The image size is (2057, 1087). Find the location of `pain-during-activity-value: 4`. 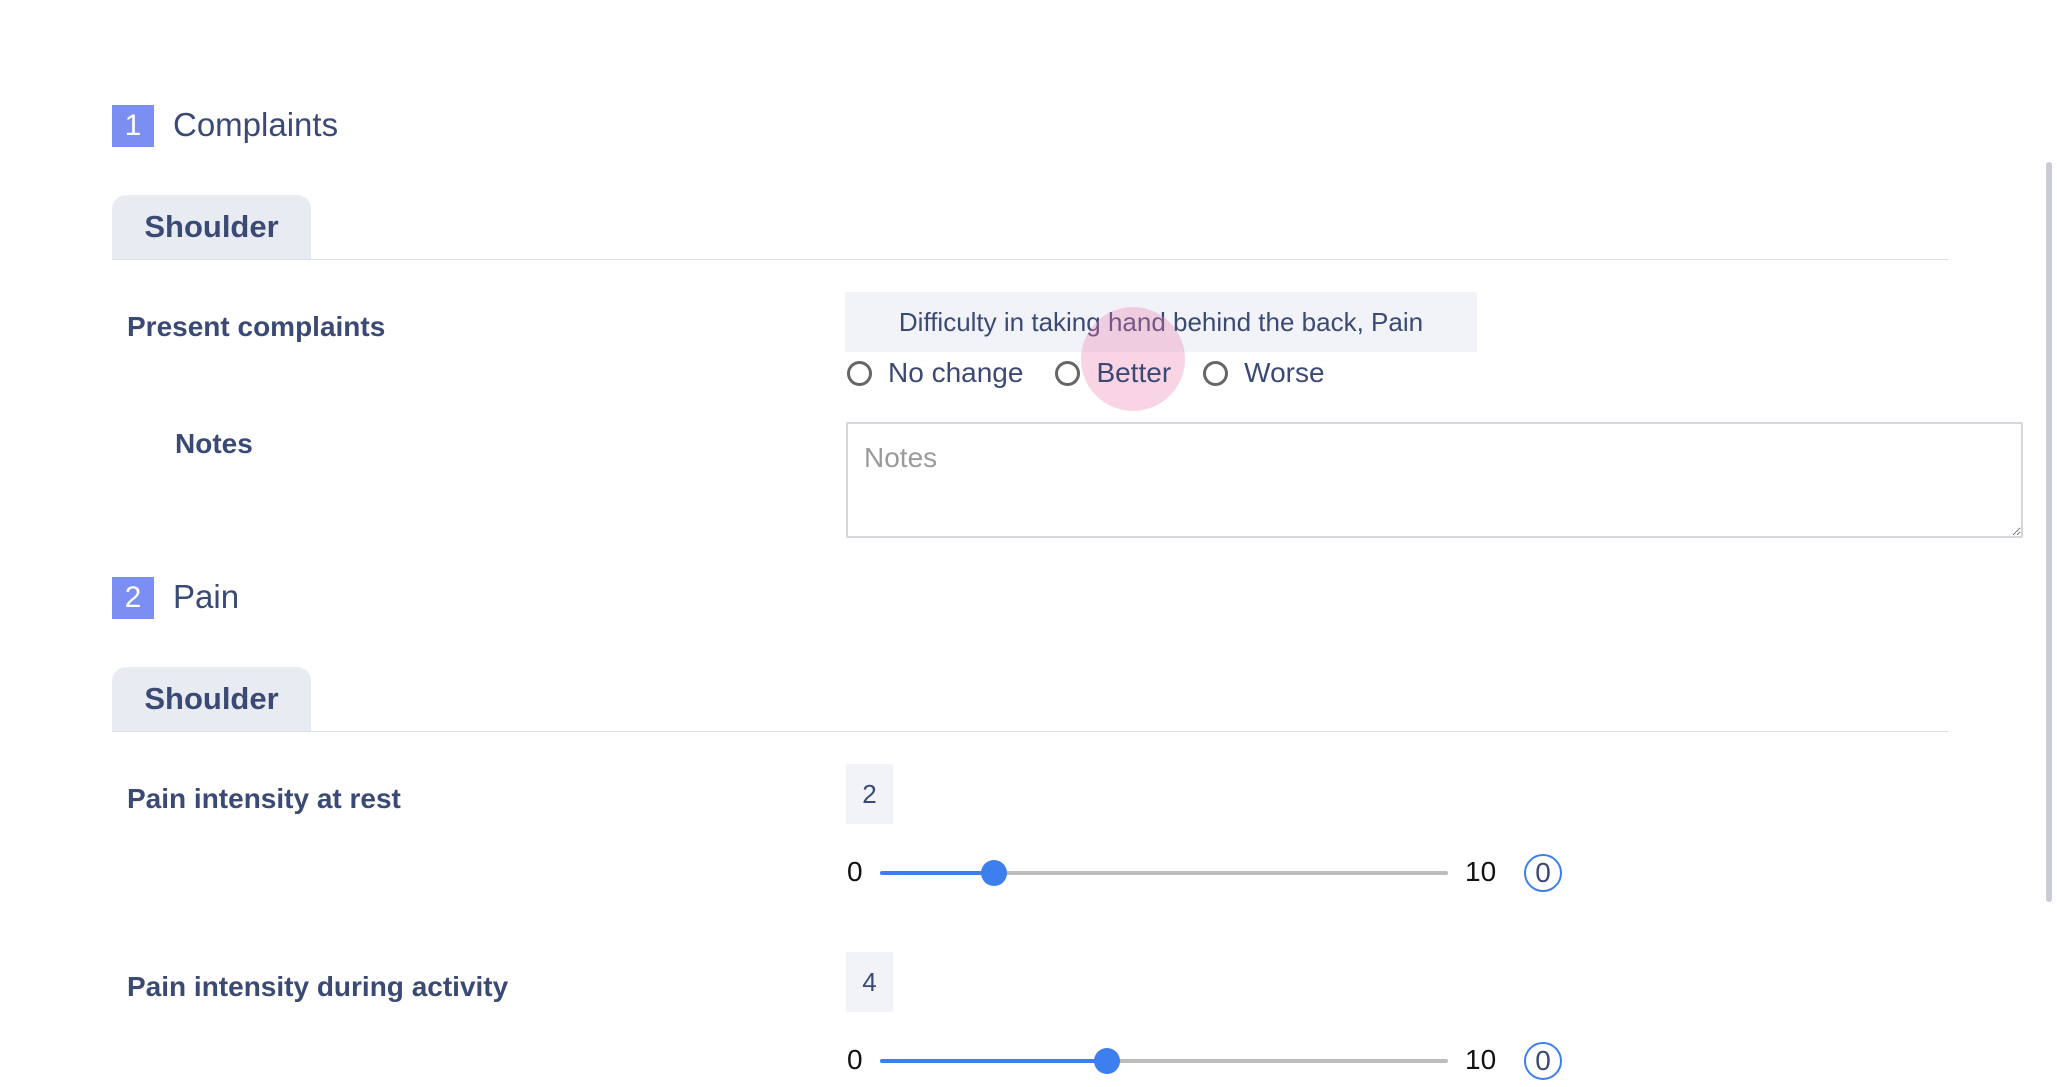

pain-during-activity-value: 4 is located at coordinates (869, 982).